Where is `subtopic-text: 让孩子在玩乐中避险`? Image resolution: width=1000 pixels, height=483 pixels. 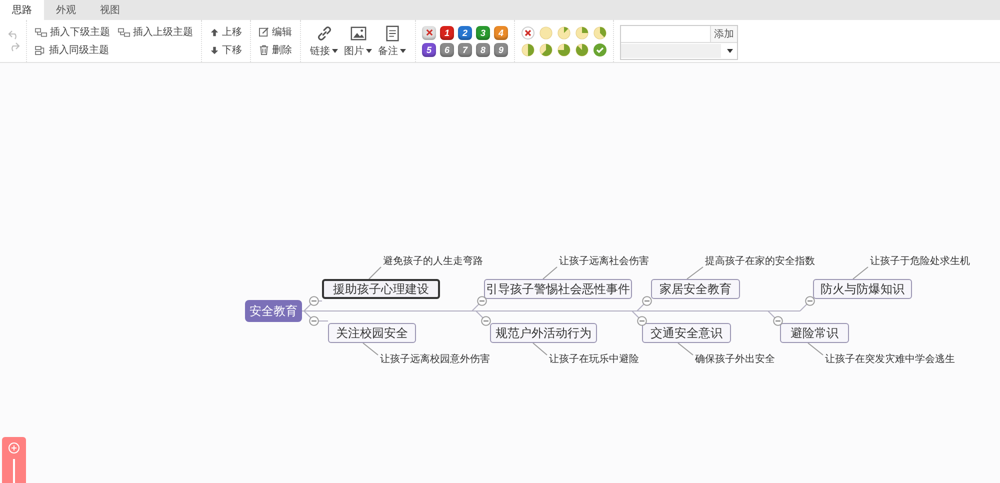
subtopic-text: 让孩子在玩乐中避险 is located at coordinates (594, 360).